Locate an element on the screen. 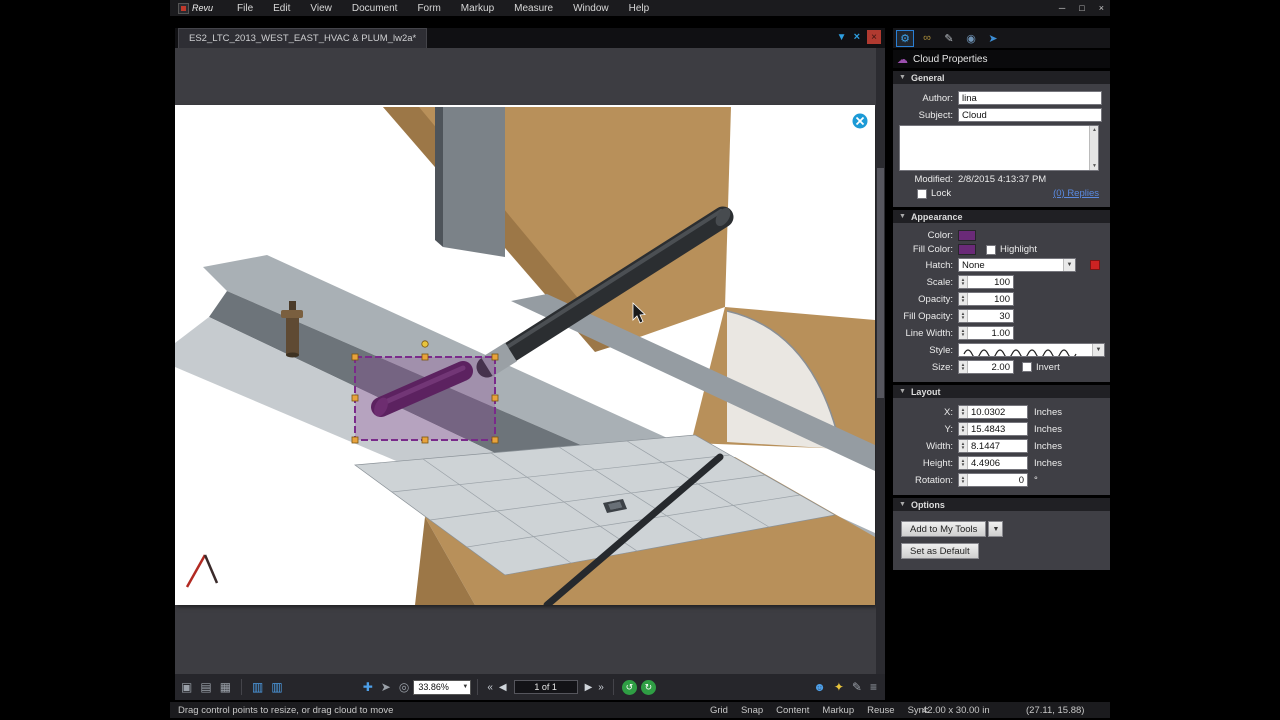 The height and width of the screenshot is (720, 1280). add-to-my-tools-button: Add to My Tools is located at coordinates (944, 529).